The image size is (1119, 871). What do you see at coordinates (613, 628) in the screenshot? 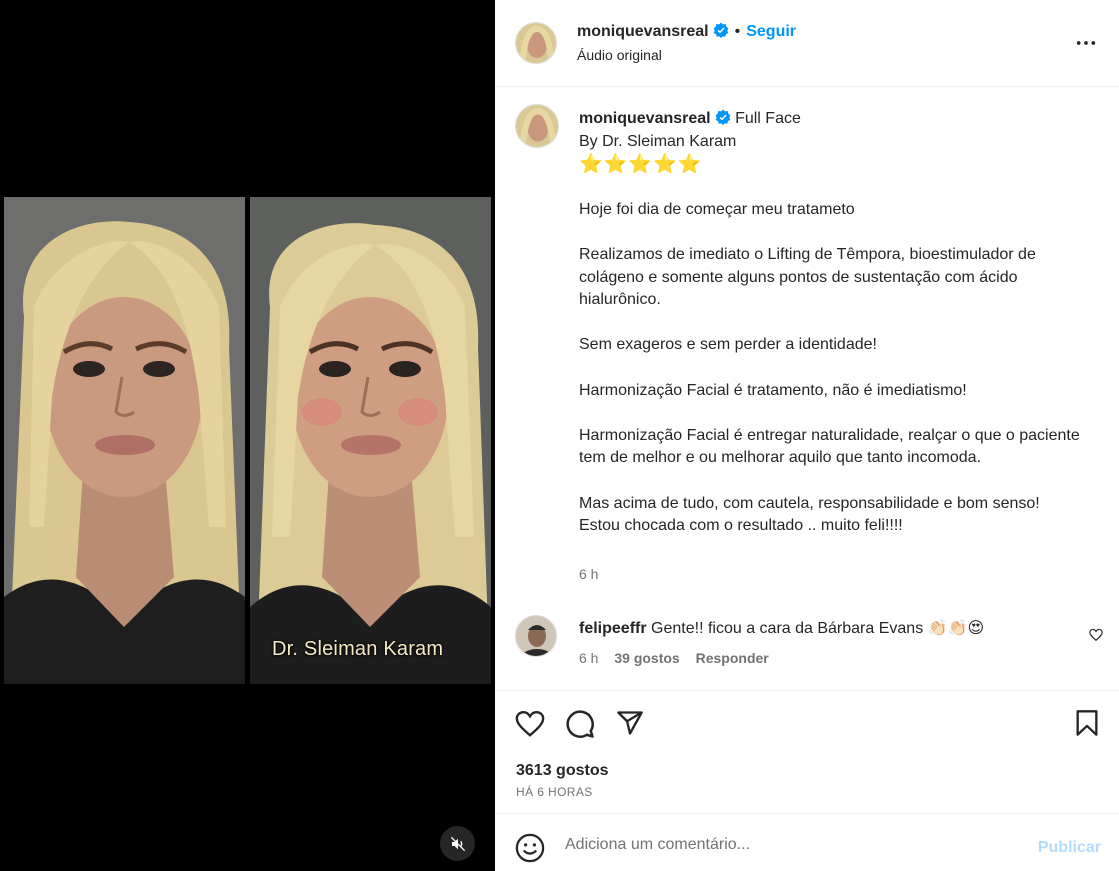
I see `commenter-username: felipeeffr` at bounding box center [613, 628].